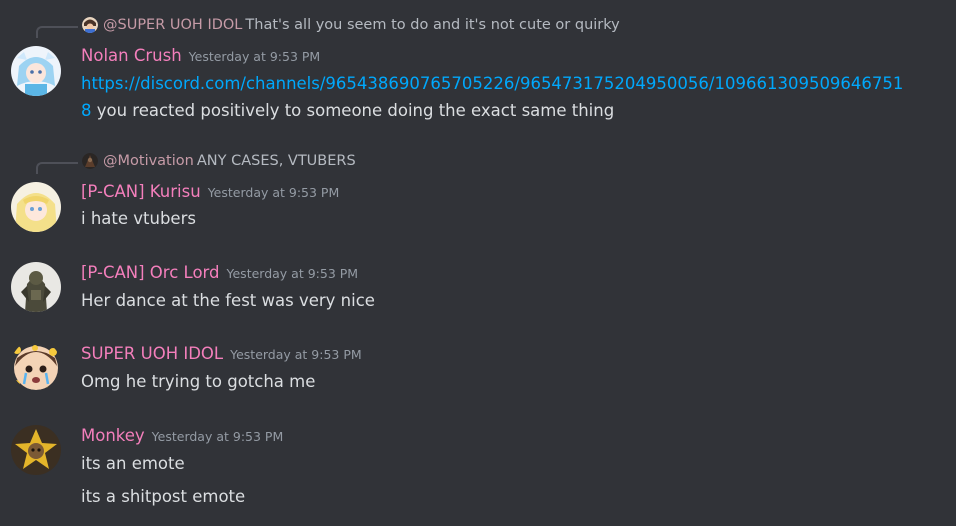 This screenshot has width=956, height=526. Describe the element at coordinates (152, 353) in the screenshot. I see `username: SUPER UOH IDOL` at that location.